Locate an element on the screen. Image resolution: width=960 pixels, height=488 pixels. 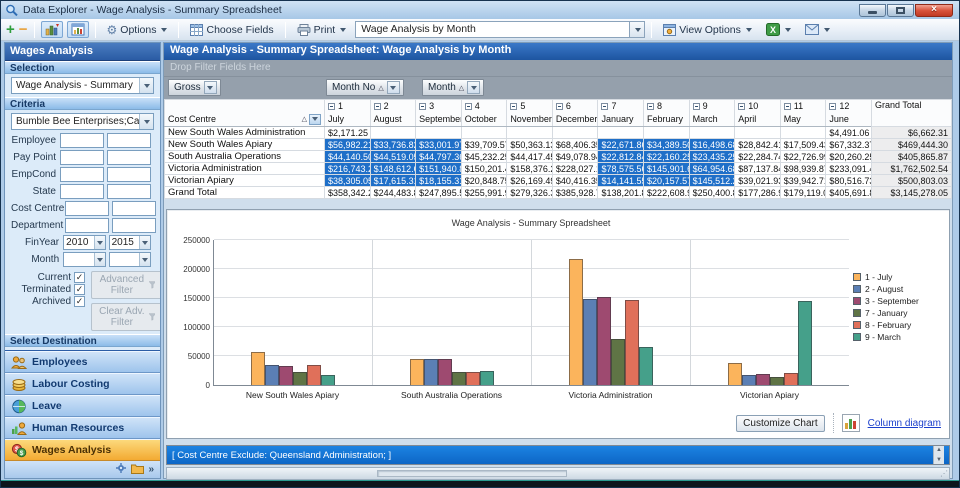
month-header-october: October is located at coordinates (484, 119).